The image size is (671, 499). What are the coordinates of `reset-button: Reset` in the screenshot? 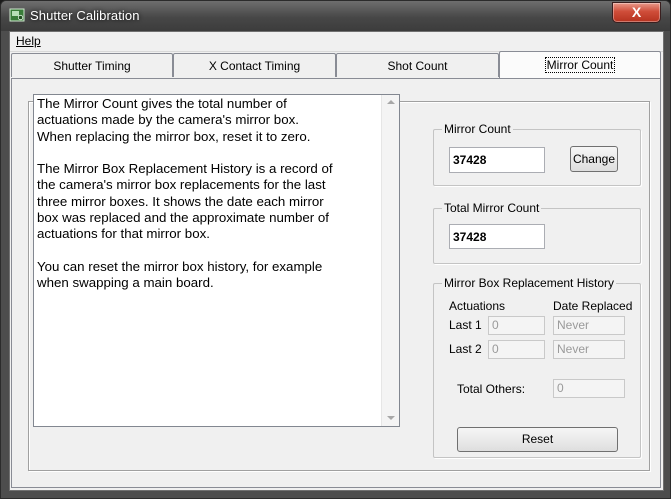 It's located at (537, 439).